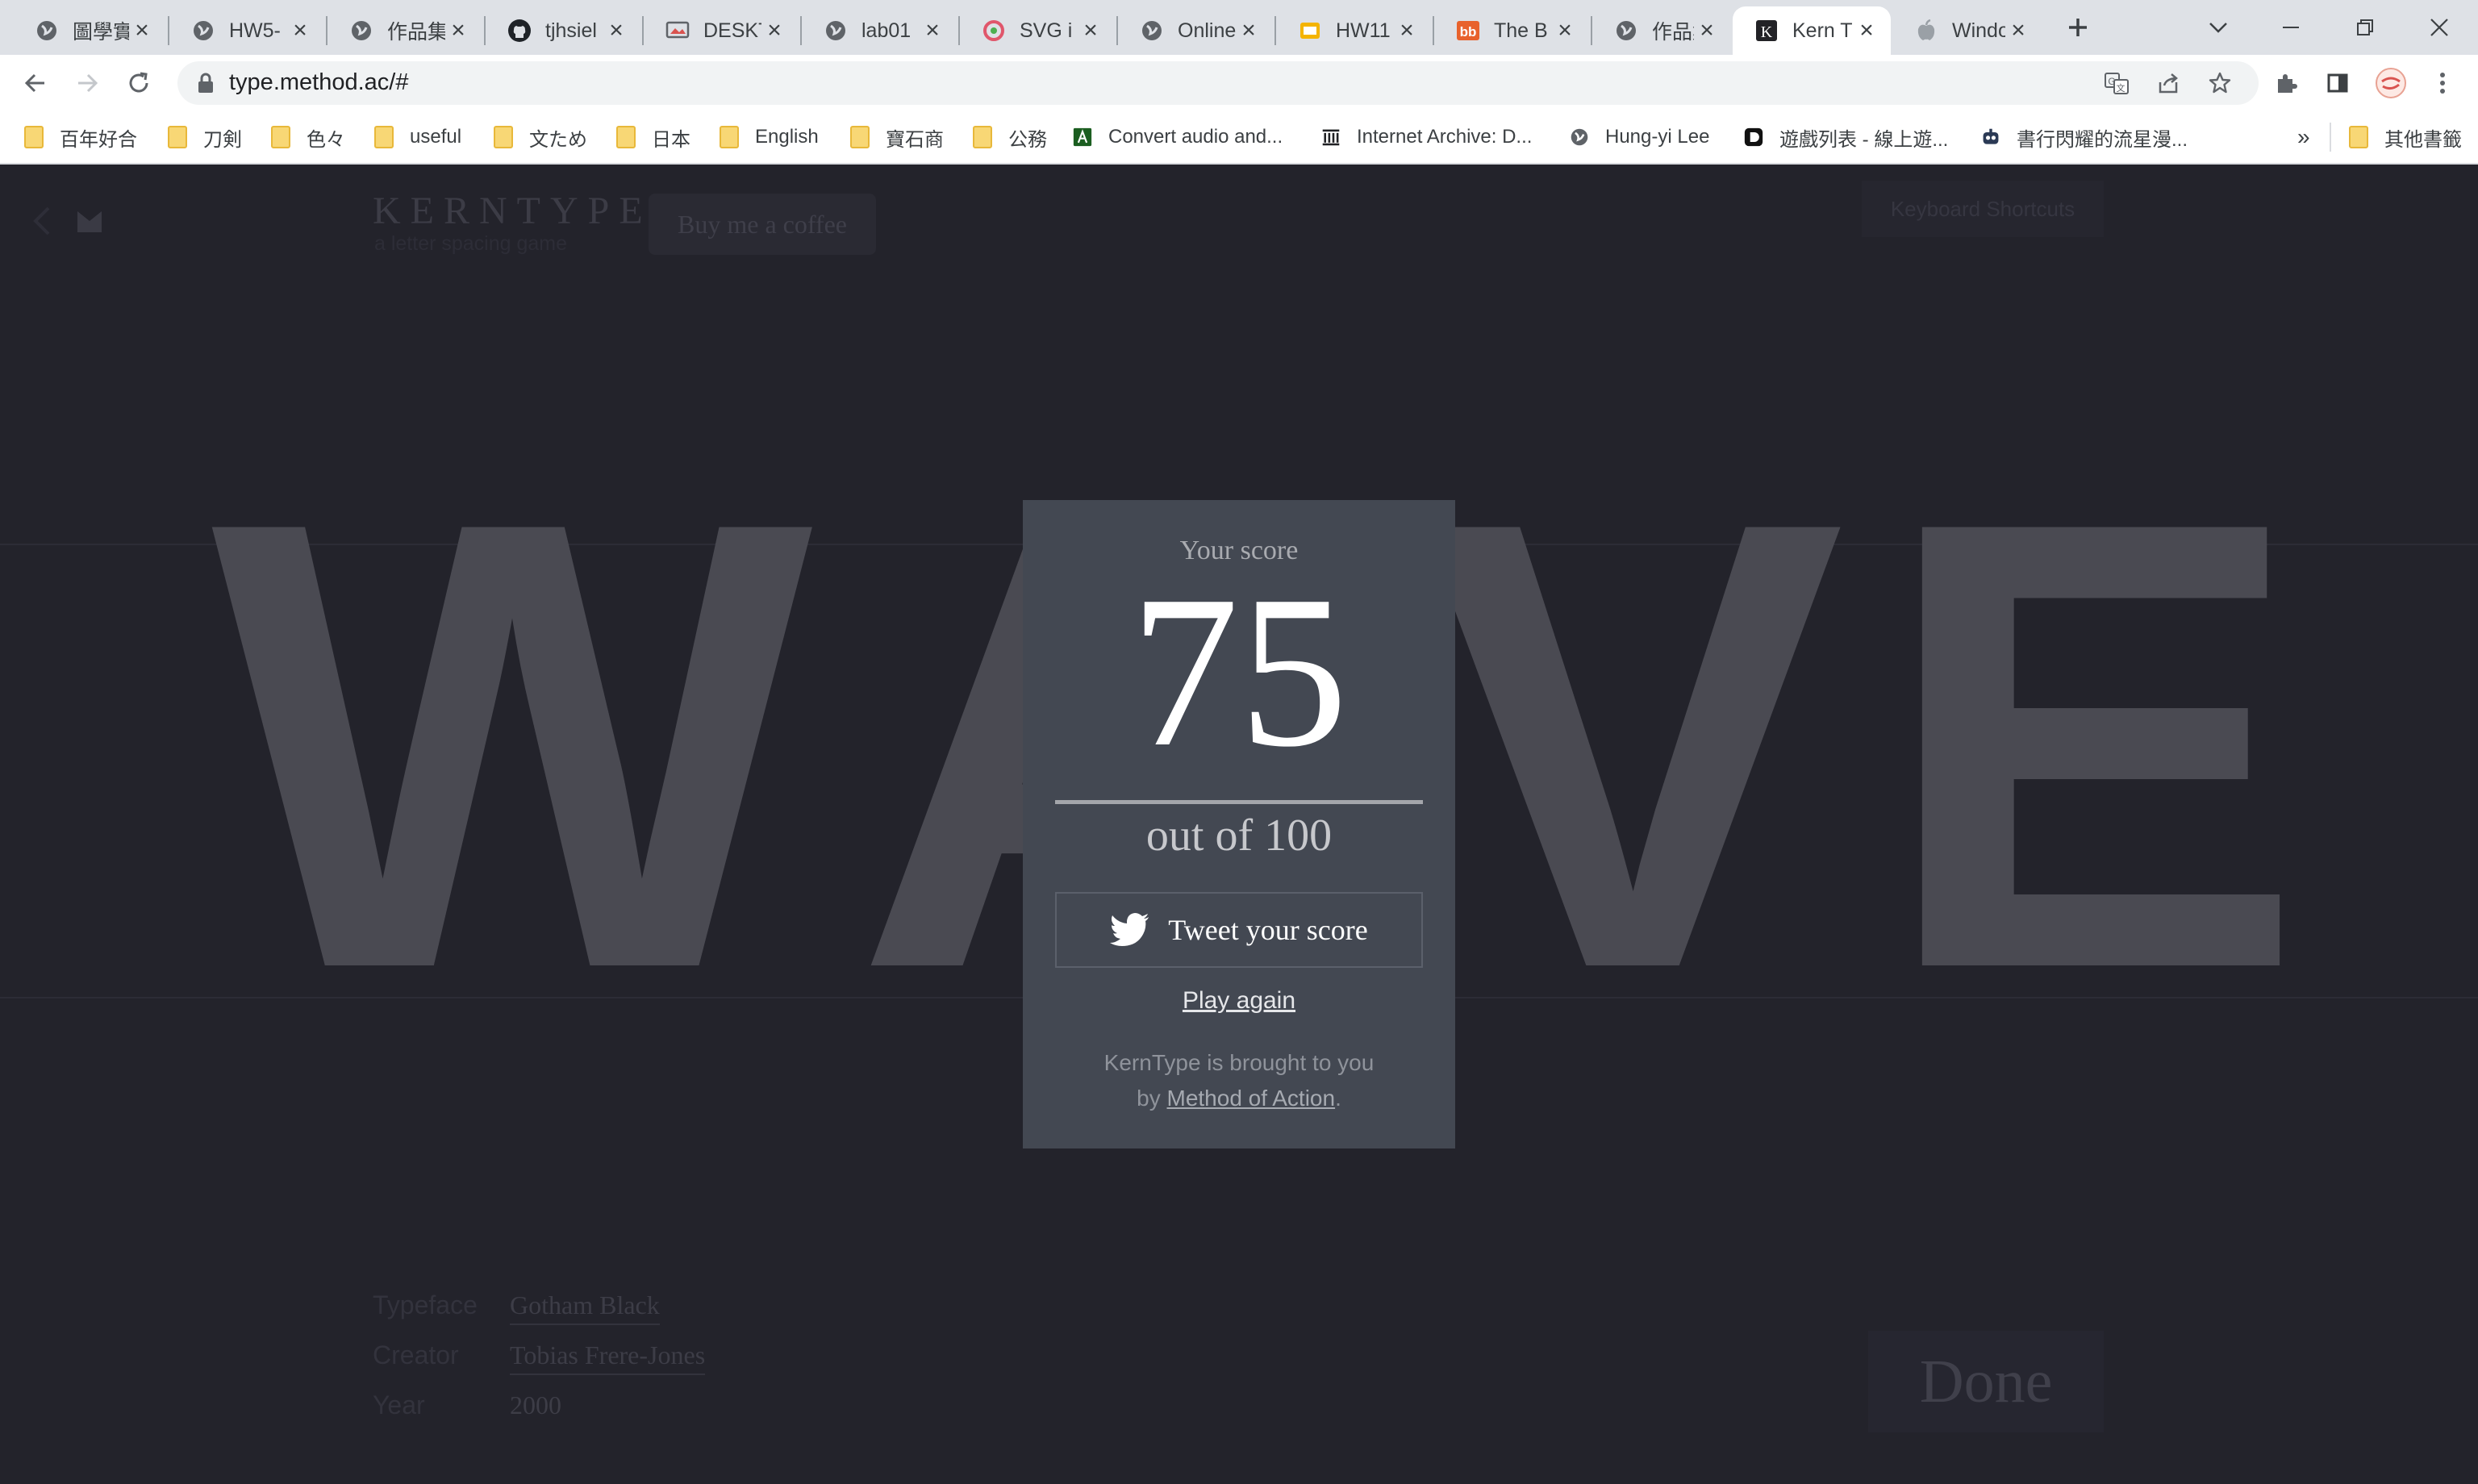 The height and width of the screenshot is (1484, 2478). I want to click on browser-tab-active: K Kern T ×, so click(1812, 31).